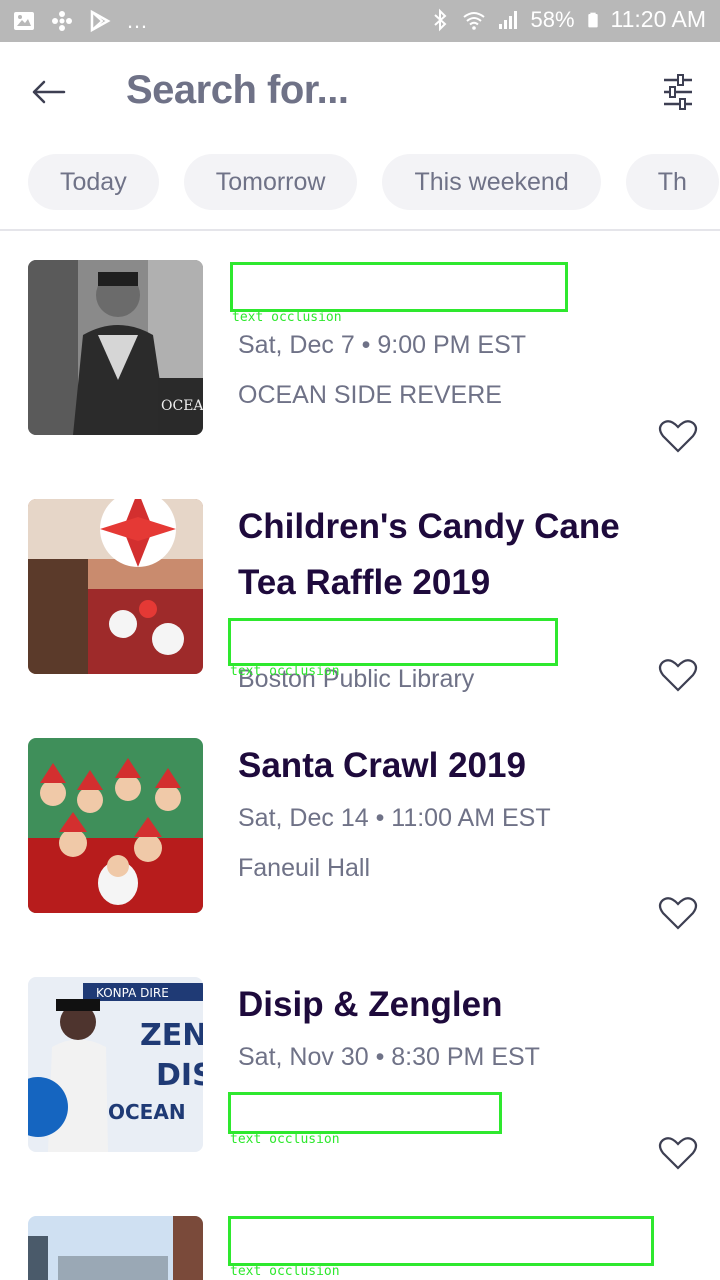  Describe the element at coordinates (382, 765) in the screenshot. I see `event-title: Santa Crawl 2019` at that location.